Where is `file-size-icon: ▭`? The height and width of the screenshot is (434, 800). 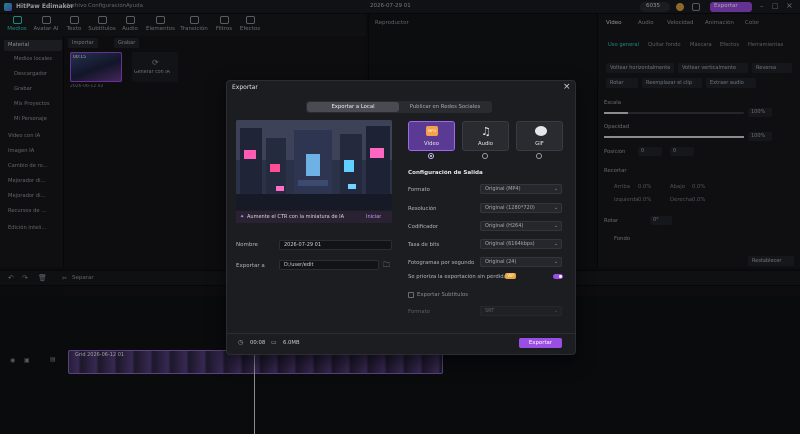
file-size-icon: ▭ is located at coordinates (274, 342).